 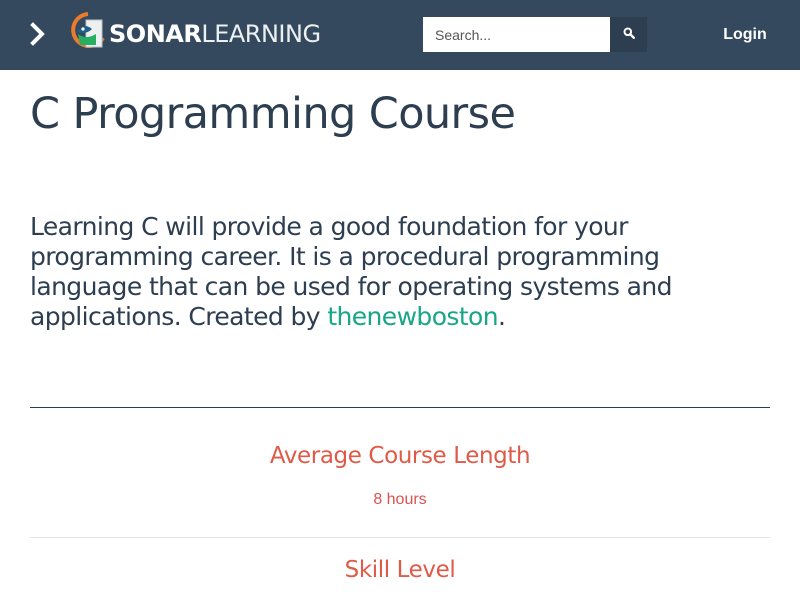 I want to click on login-link: Login, so click(x=745, y=35).